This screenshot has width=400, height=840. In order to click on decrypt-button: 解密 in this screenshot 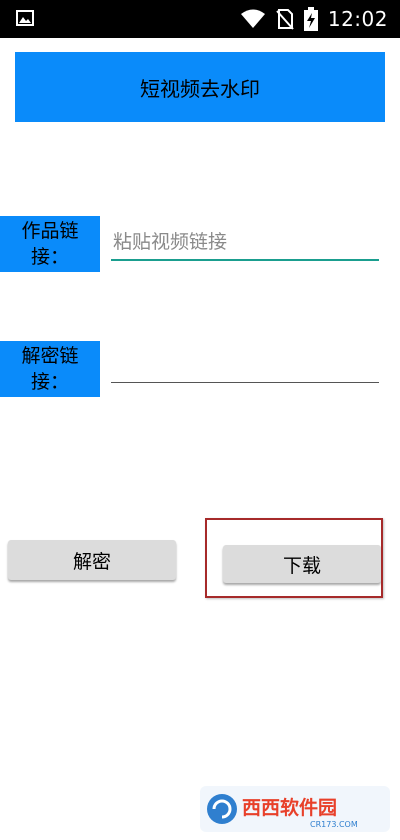, I will do `click(92, 560)`.